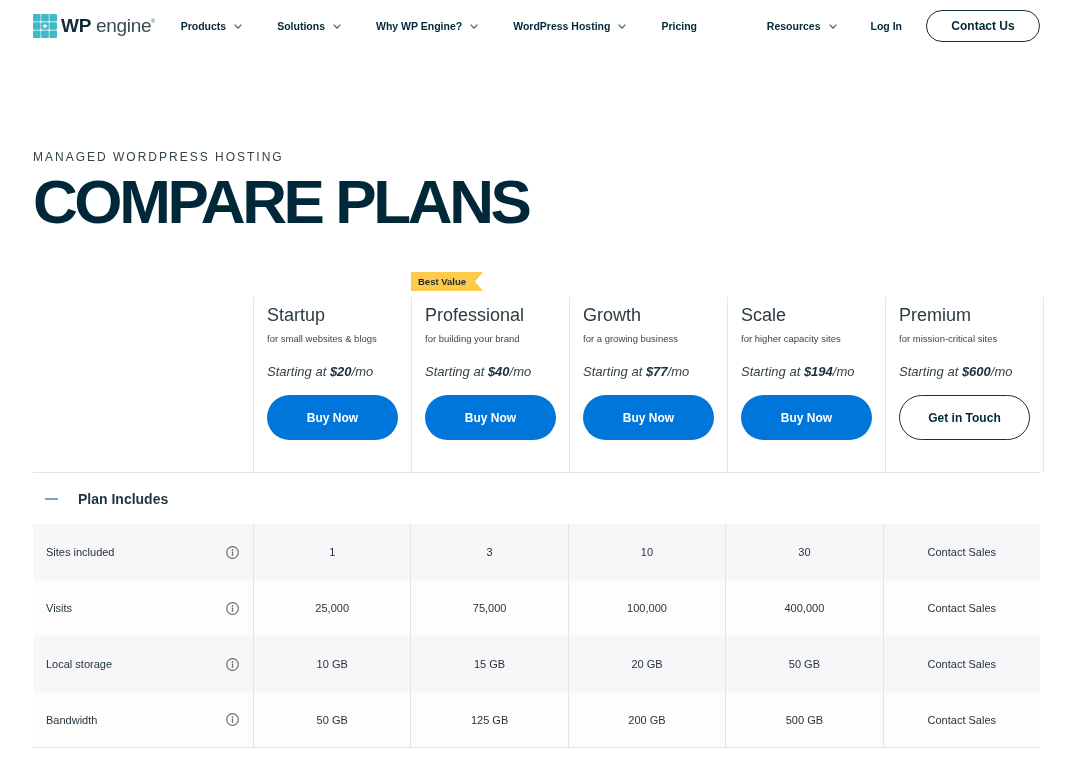 The width and height of the screenshot is (1071, 766). Describe the element at coordinates (45, 26) in the screenshot. I see `tile-grid-logo-icon` at that location.